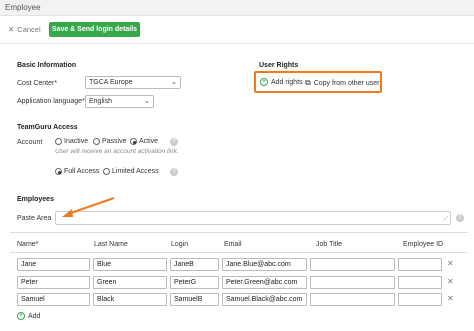  What do you see at coordinates (279, 65) in the screenshot?
I see `user-rights-heading: User Rights` at bounding box center [279, 65].